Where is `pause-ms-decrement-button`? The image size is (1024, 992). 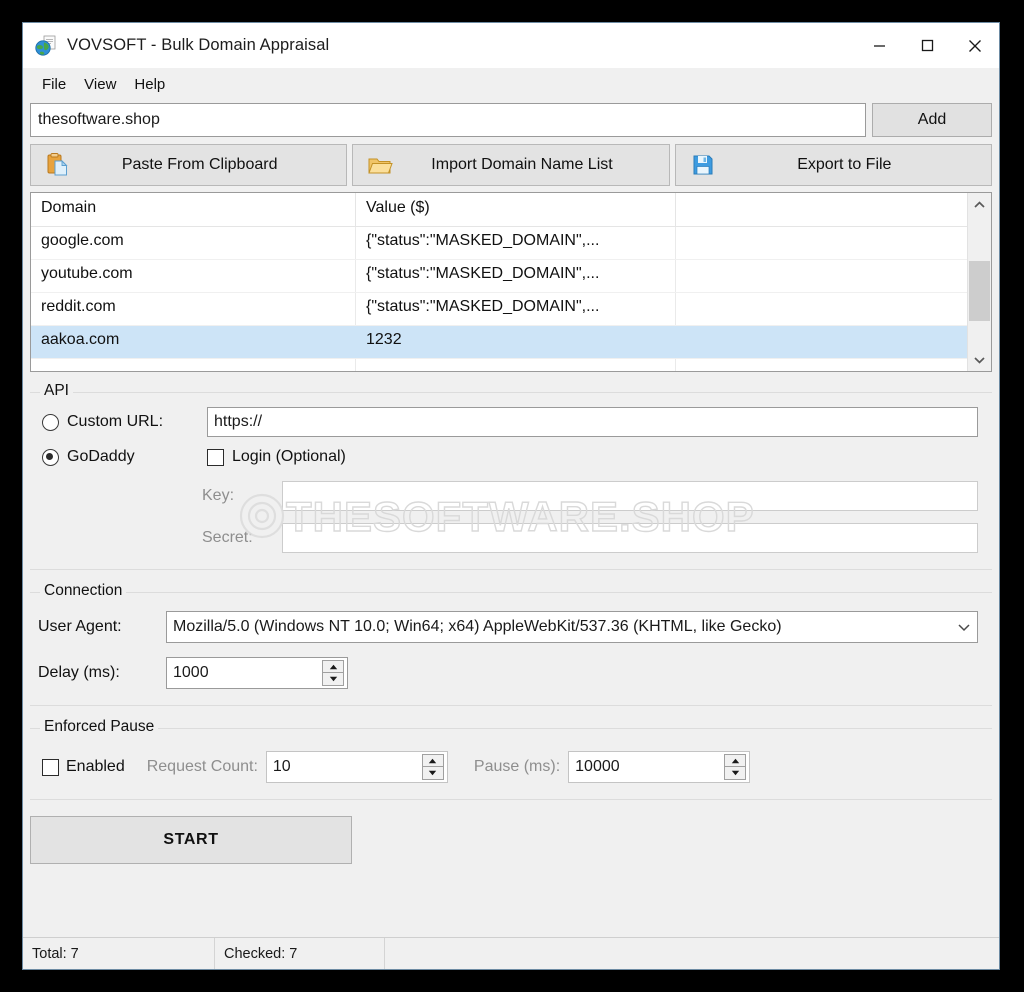
pause-ms-decrement-button is located at coordinates (735, 773).